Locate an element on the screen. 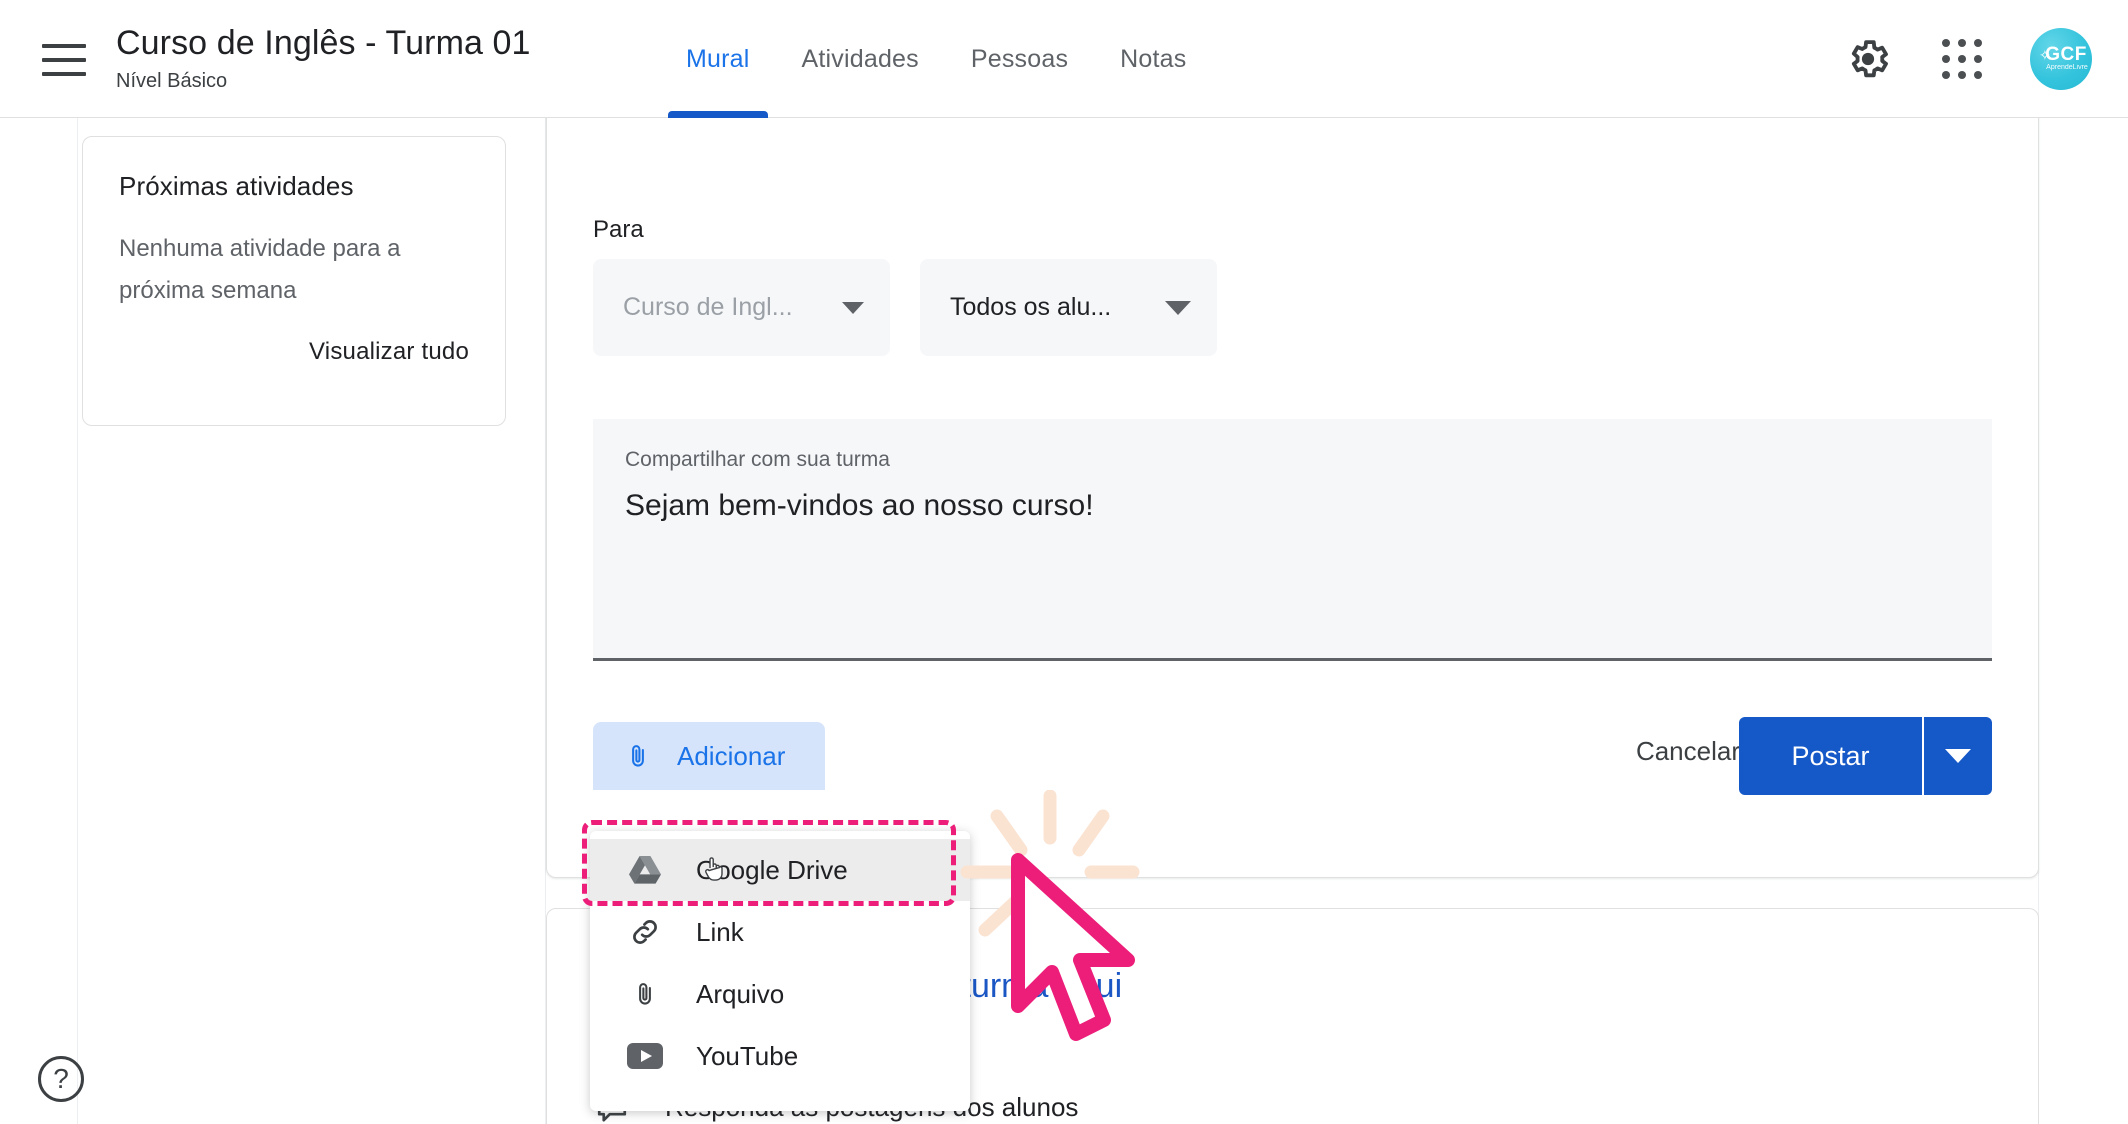 Image resolution: width=2128 pixels, height=1124 pixels. menu-item-link: Link is located at coordinates (780, 932).